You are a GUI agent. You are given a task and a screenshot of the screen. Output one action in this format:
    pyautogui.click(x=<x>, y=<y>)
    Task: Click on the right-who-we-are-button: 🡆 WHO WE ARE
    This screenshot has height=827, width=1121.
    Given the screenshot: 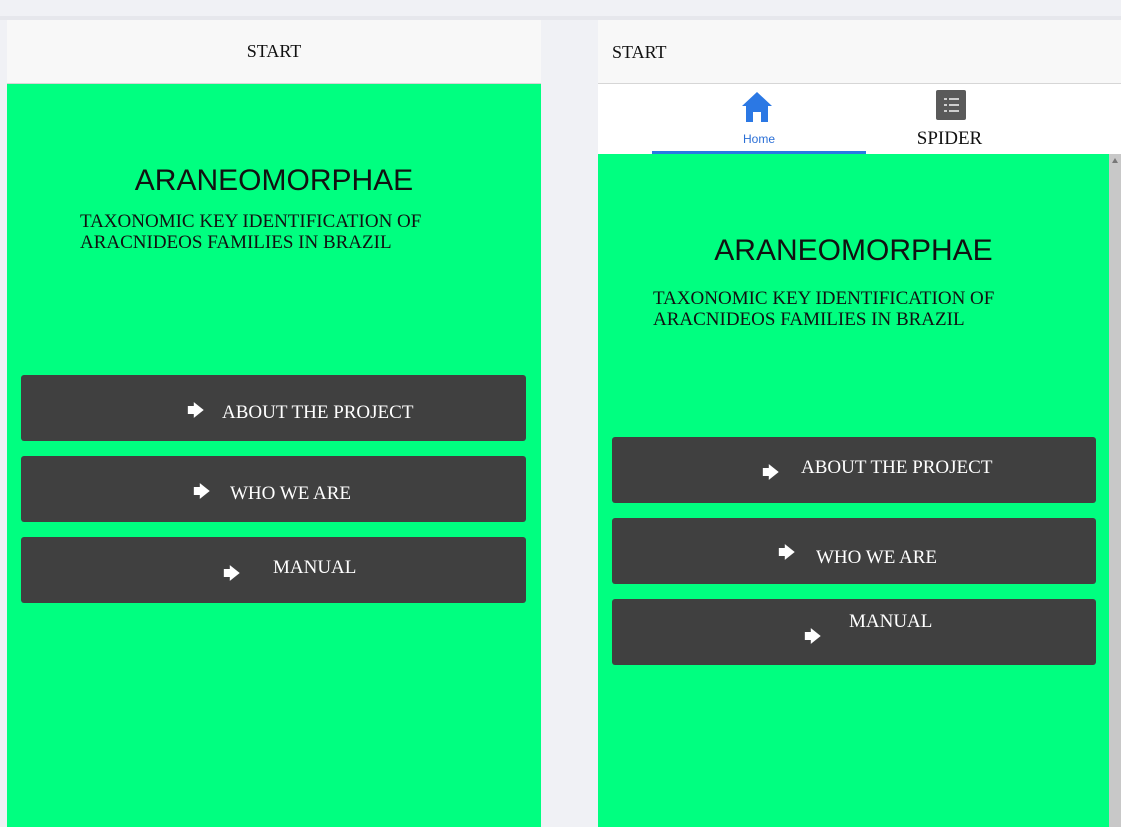 What is the action you would take?
    pyautogui.click(x=854, y=551)
    